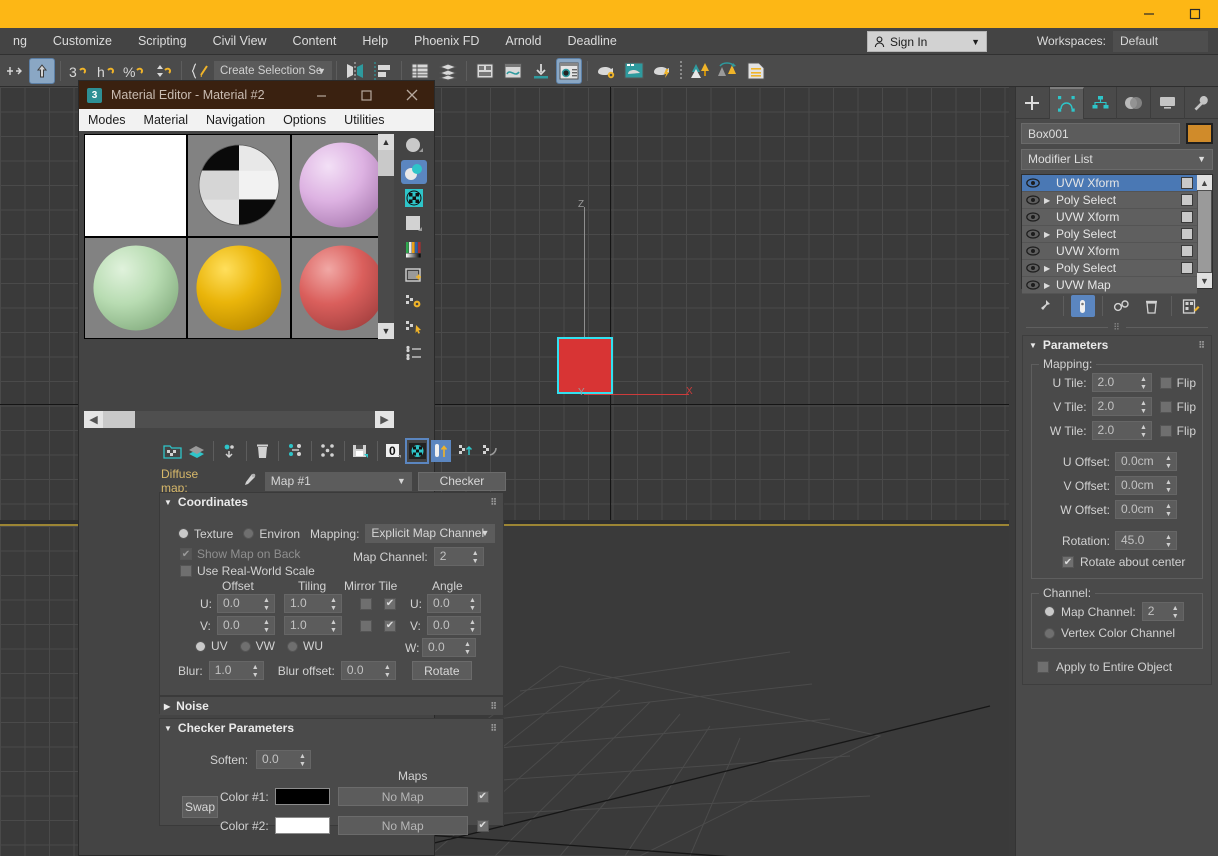 The image size is (1218, 856). What do you see at coordinates (93, 419) in the screenshot?
I see `scroll-left-icon: ◀` at bounding box center [93, 419].